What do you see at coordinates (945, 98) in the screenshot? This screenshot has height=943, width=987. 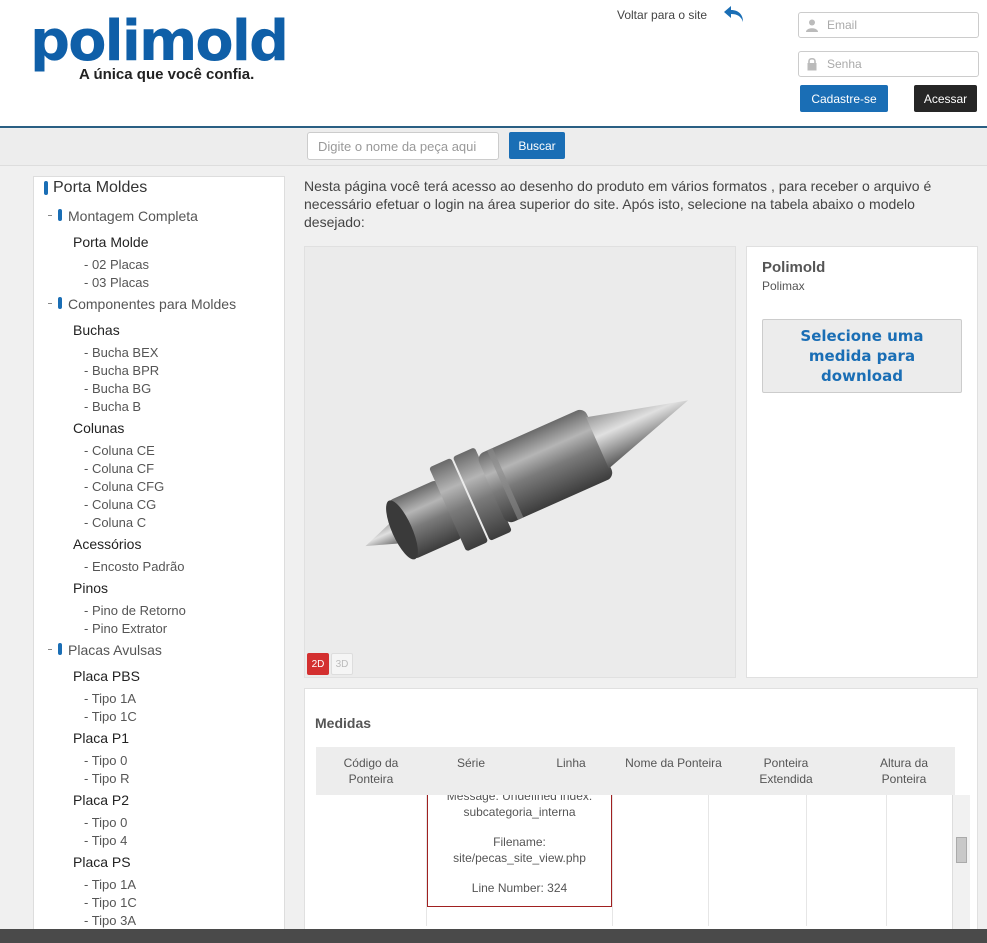 I see `login-button: Acessar` at bounding box center [945, 98].